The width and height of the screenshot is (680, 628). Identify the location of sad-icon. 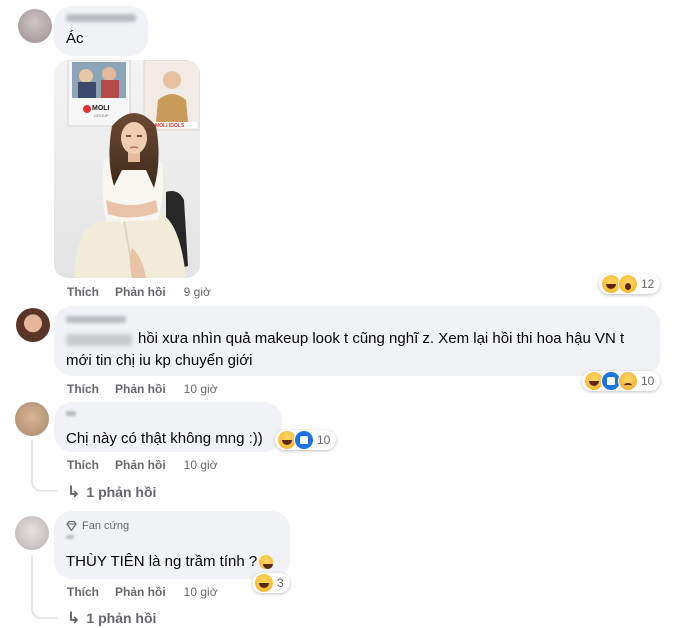
(628, 381).